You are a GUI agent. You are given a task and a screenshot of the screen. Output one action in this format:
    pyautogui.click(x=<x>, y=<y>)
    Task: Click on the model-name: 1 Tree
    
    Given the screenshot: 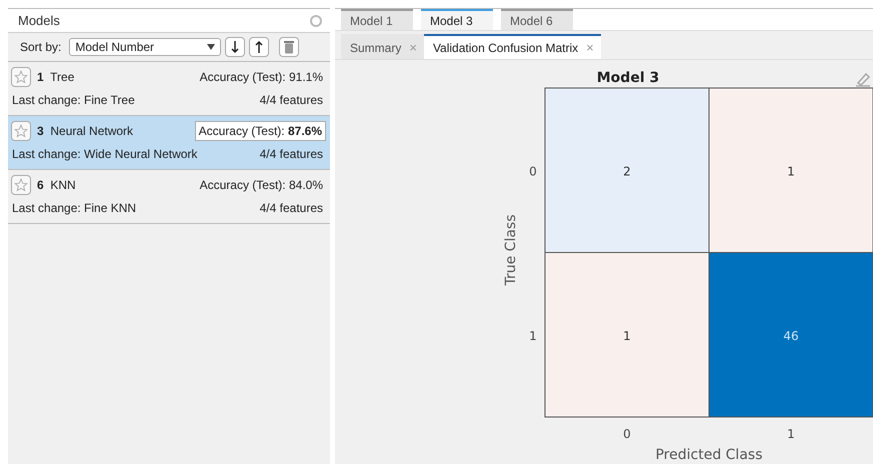 What is the action you would take?
    pyautogui.click(x=56, y=77)
    